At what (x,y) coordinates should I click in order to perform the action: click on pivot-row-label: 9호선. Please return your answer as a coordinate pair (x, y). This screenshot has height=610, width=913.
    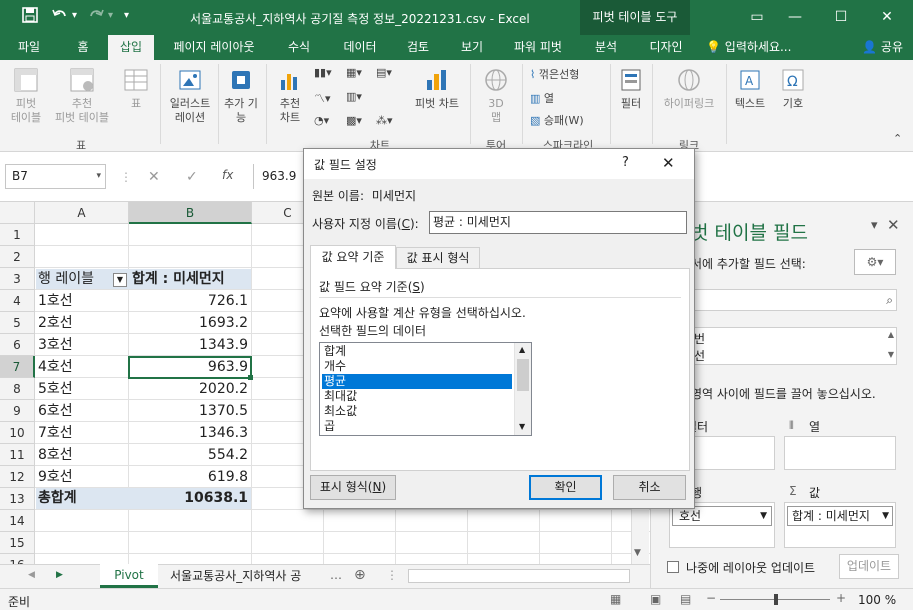
    Looking at the image, I should click on (55, 477).